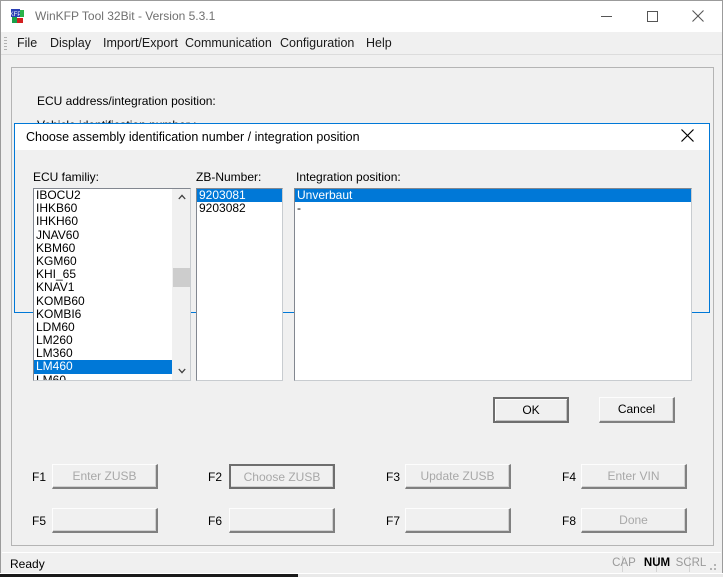 The height and width of the screenshot is (577, 723). Describe the element at coordinates (652, 16) in the screenshot. I see `maximize-icon` at that location.